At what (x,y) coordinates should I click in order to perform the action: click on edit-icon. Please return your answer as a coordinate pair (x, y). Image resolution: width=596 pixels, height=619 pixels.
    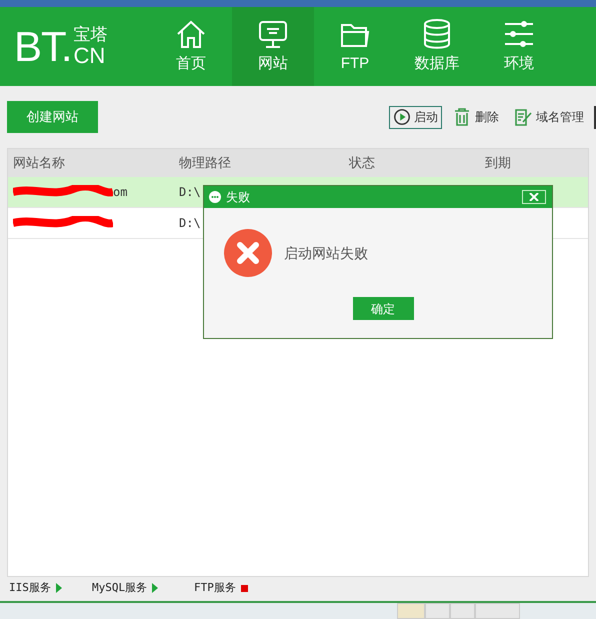
    Looking at the image, I should click on (523, 117).